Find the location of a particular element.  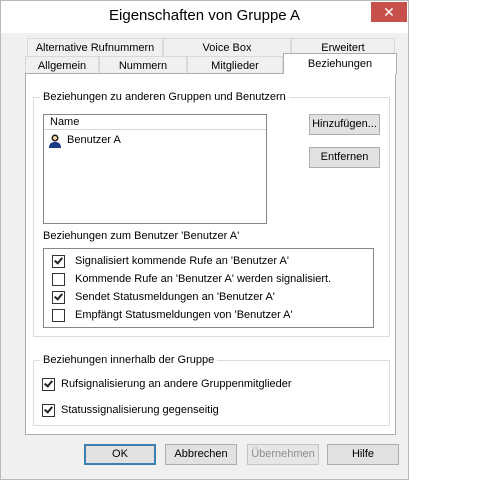

user-icon is located at coordinates (55, 141).